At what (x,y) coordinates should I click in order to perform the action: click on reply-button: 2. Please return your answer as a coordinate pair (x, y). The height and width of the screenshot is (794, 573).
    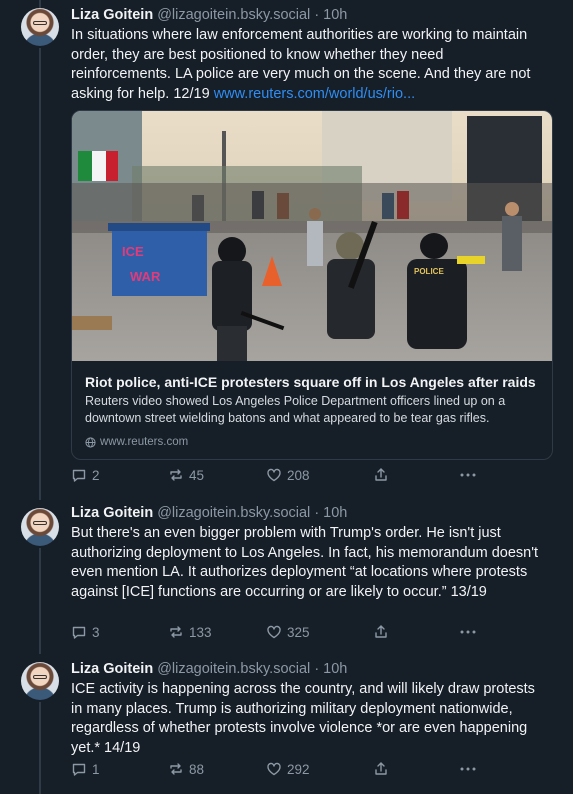
    Looking at the image, I should click on (85, 475).